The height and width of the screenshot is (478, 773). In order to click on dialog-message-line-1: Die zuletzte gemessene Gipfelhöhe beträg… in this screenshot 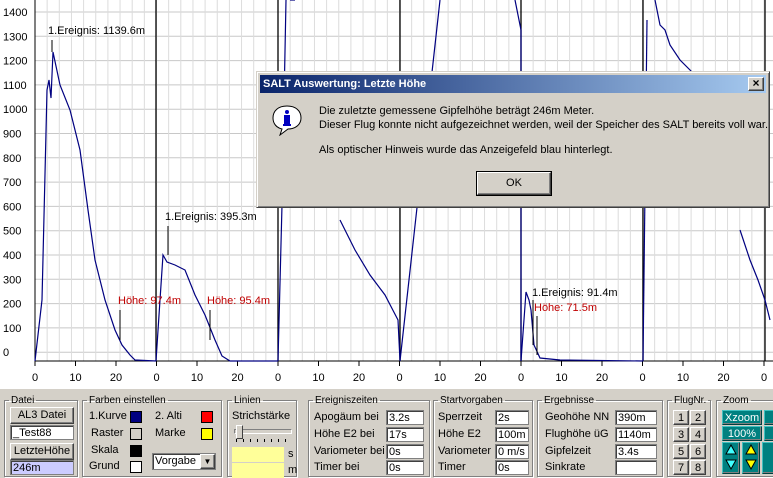, I will do `click(457, 111)`.